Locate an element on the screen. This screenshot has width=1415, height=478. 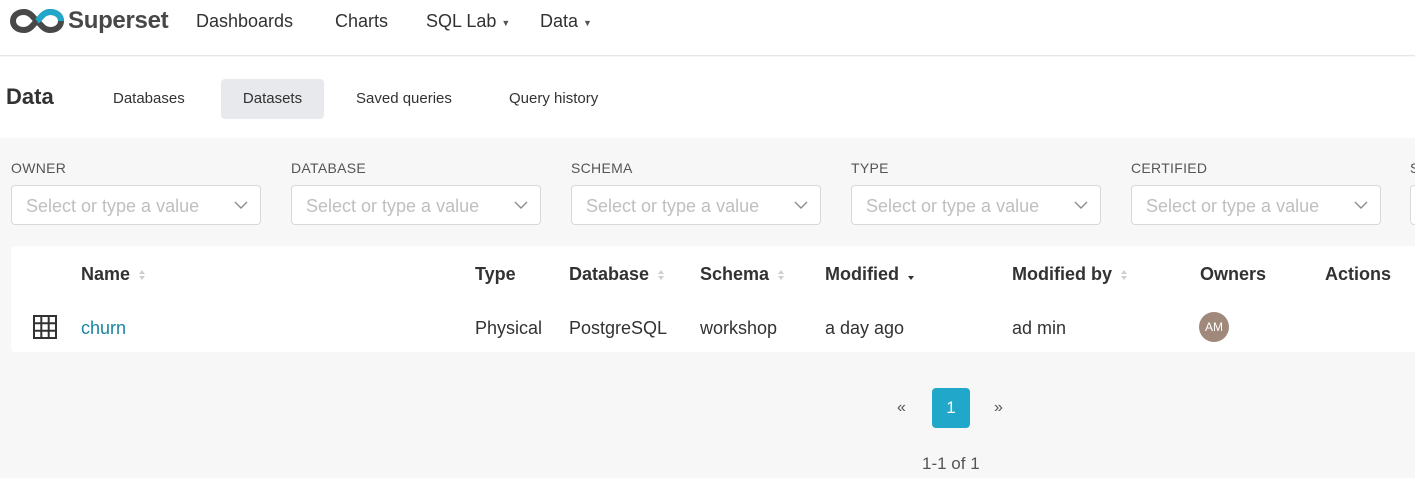
column-header-database: Database is located at coordinates (617, 274).